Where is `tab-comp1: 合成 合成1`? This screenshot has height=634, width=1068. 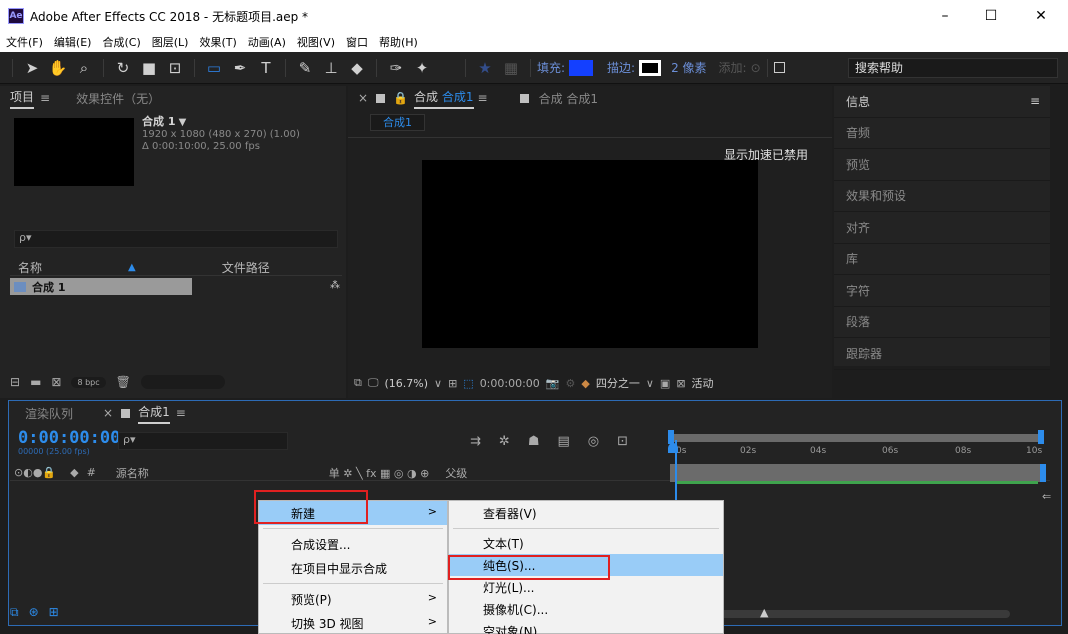
tab-comp1: 合成 合成1 is located at coordinates (444, 98).